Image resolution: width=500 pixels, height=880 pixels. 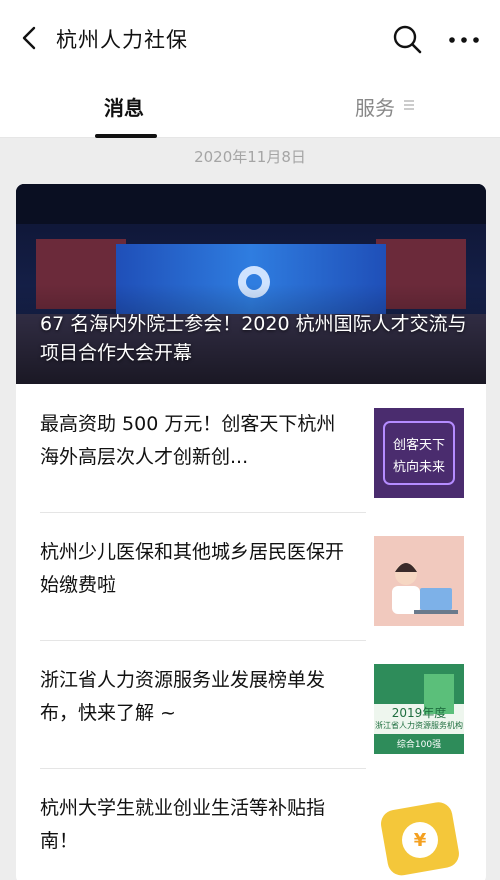 I want to click on active-tab-indicator, so click(x=126, y=136).